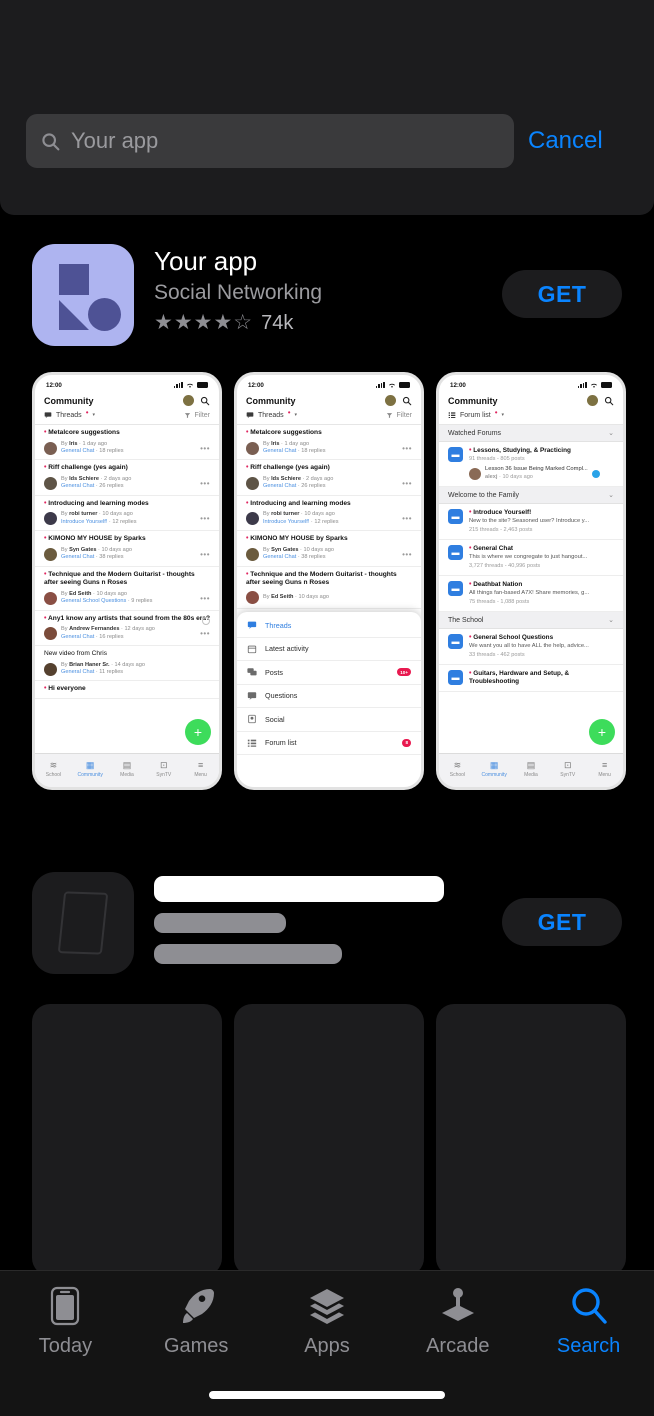  I want to click on threads-icon, so click(48, 415).